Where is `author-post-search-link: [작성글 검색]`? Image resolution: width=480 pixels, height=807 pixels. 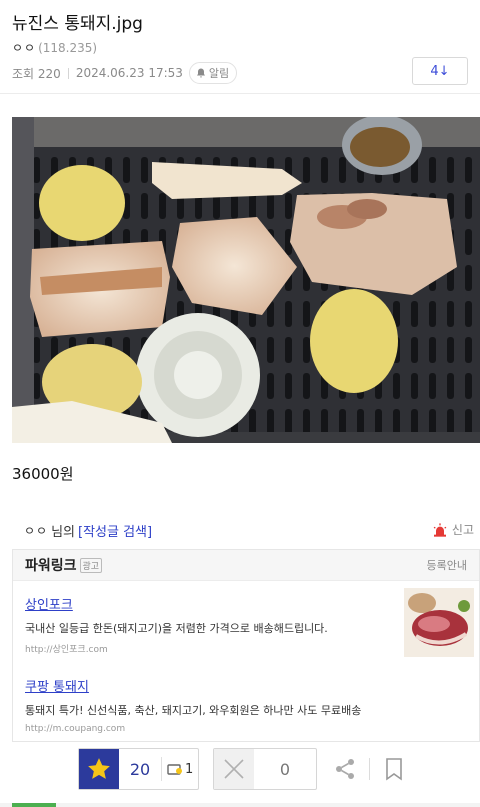
author-post-search-link: [작성글 검색] is located at coordinates (115, 530).